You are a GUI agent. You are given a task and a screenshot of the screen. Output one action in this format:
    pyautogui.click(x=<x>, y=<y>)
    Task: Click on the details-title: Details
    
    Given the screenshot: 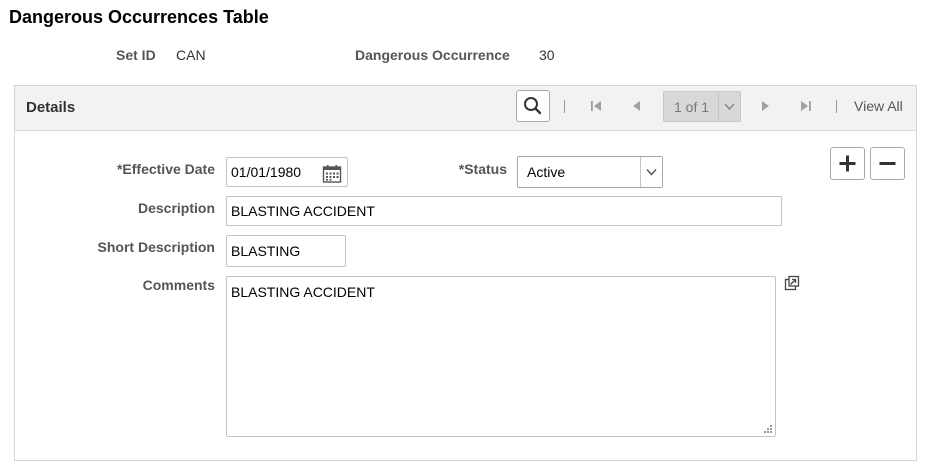 What is the action you would take?
    pyautogui.click(x=51, y=107)
    